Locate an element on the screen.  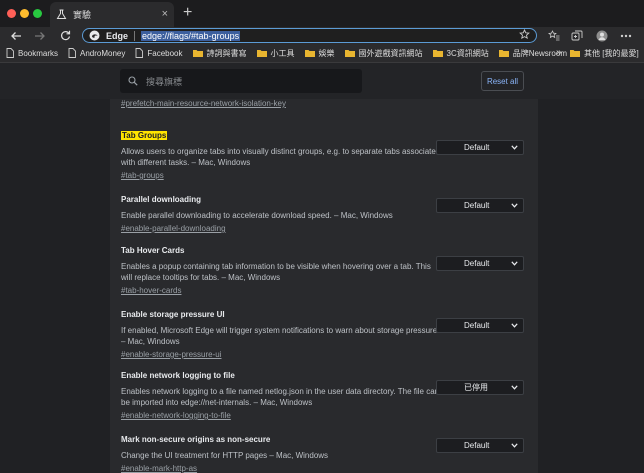
bookmark-label: 3C資訊網站 is located at coordinates (467, 53).